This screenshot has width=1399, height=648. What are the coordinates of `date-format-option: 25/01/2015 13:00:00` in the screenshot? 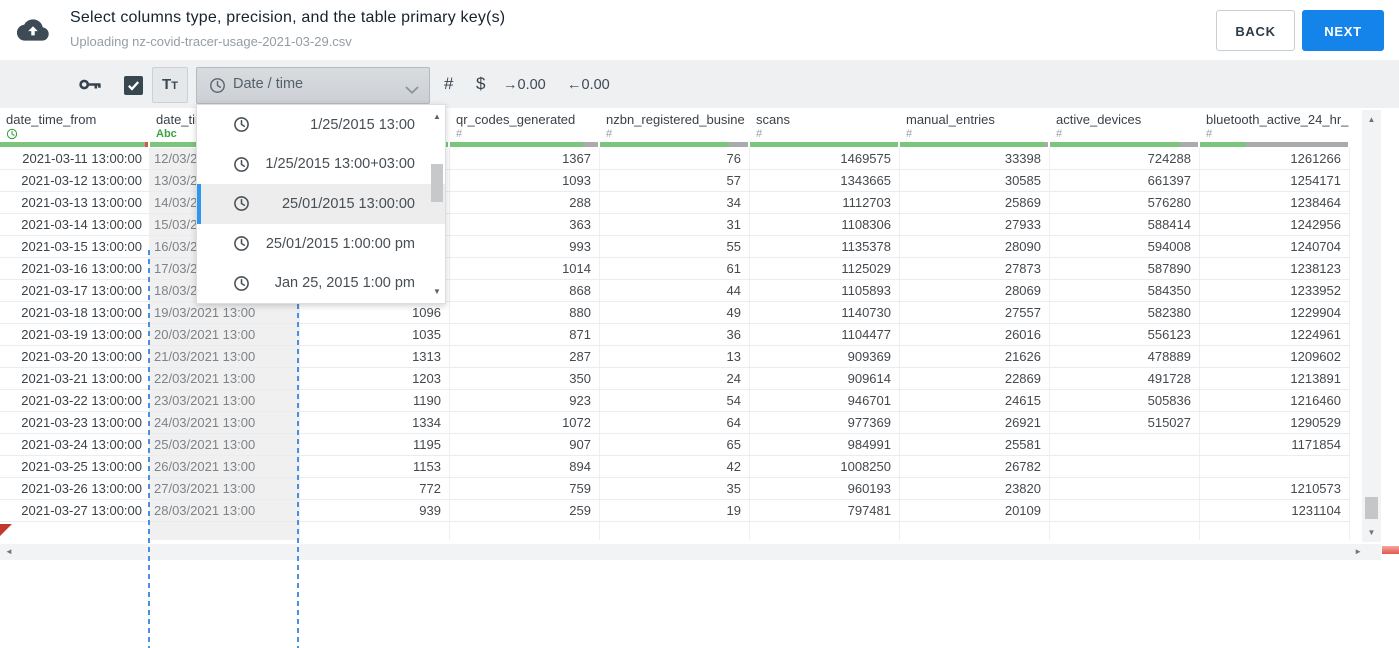 It's located at (321, 204).